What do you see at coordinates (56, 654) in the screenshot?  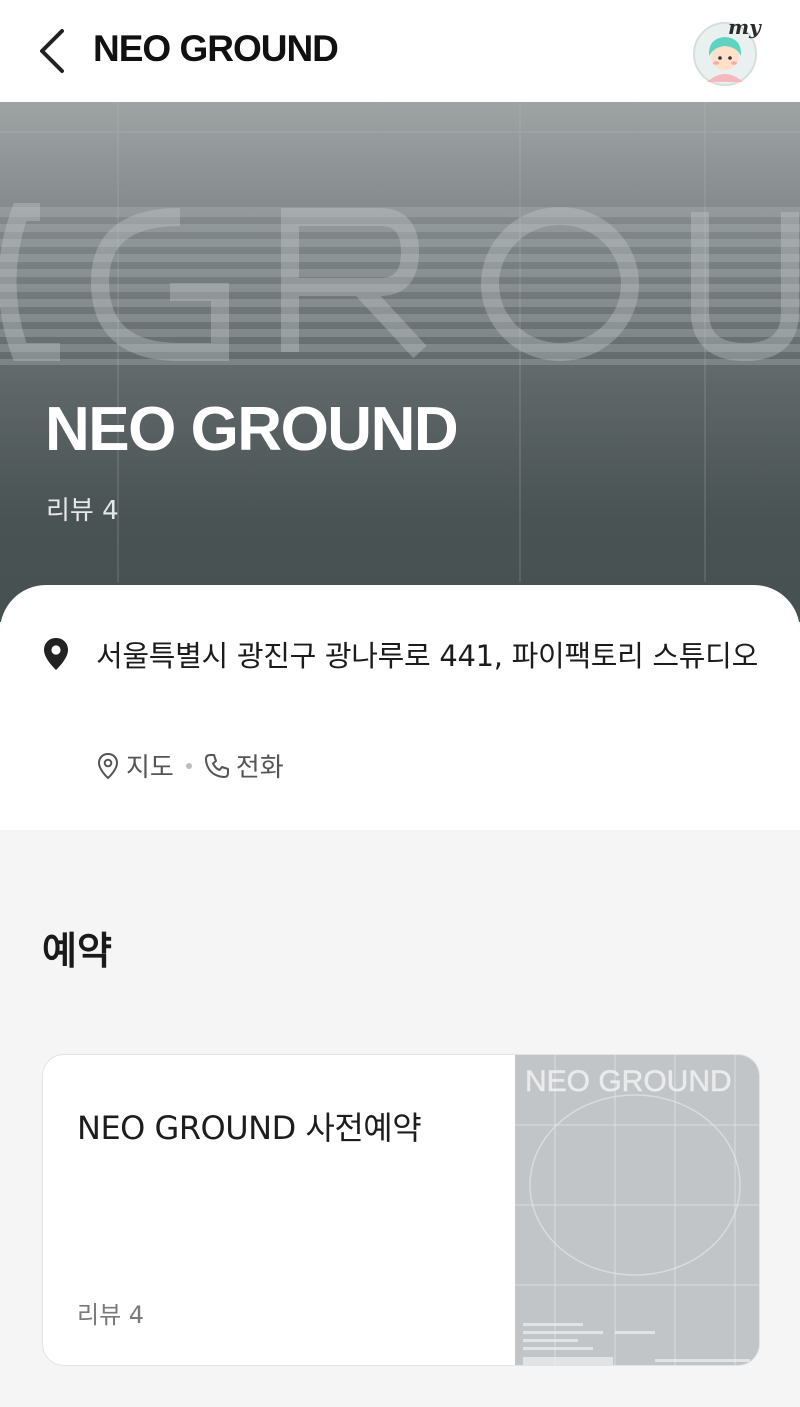 I see `location-pin-icon` at bounding box center [56, 654].